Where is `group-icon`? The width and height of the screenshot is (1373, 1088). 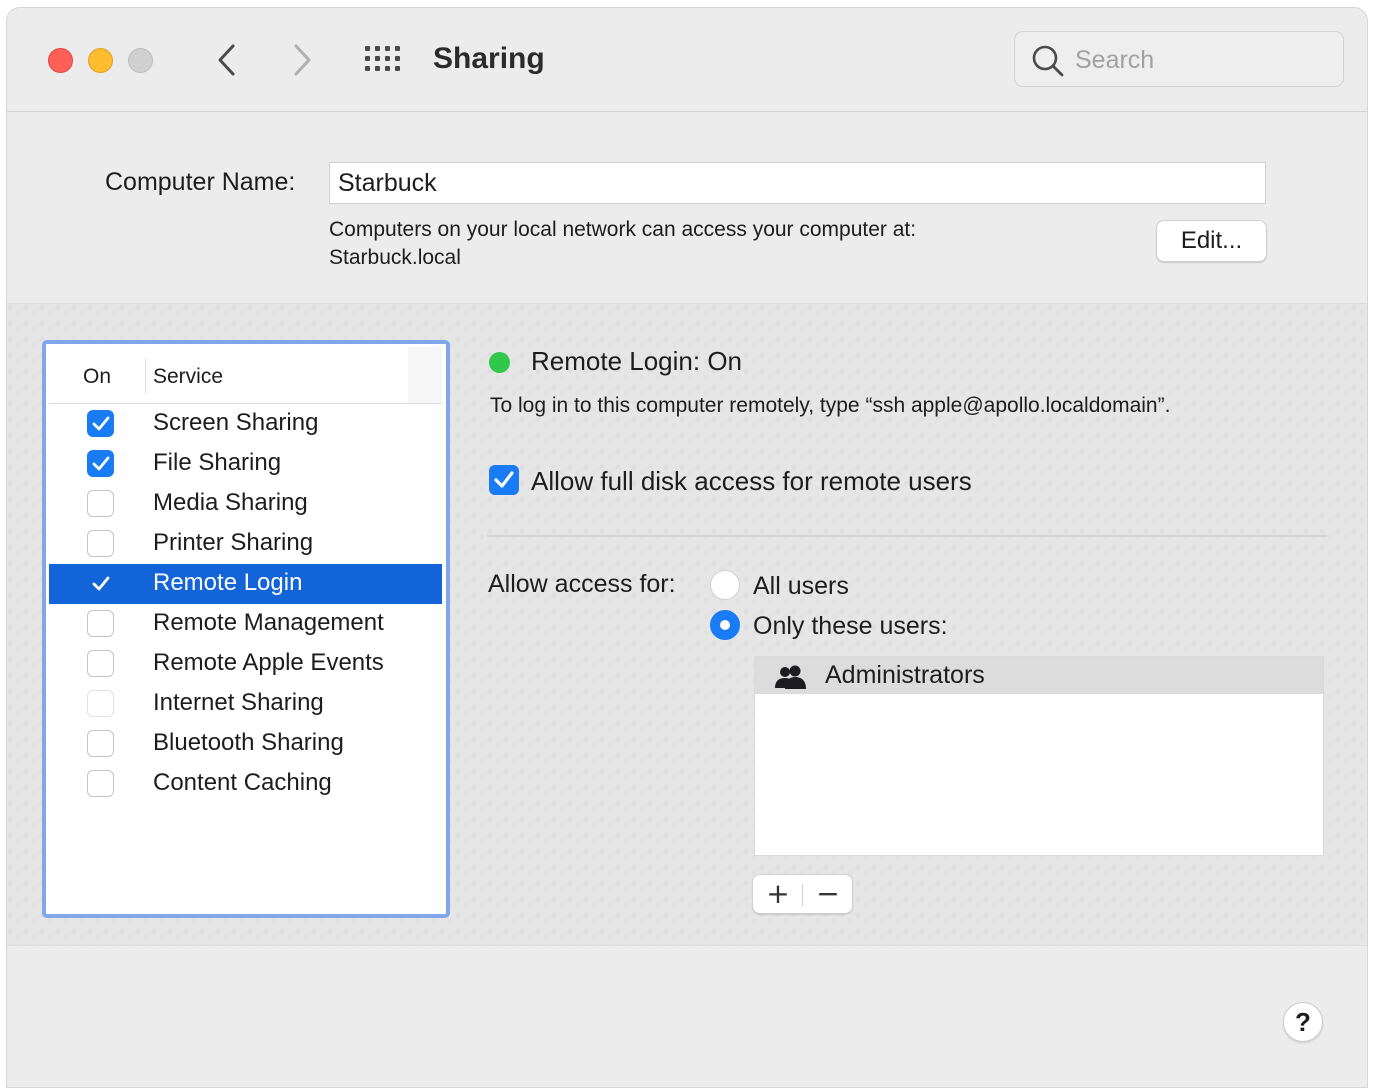
group-icon is located at coordinates (790, 677).